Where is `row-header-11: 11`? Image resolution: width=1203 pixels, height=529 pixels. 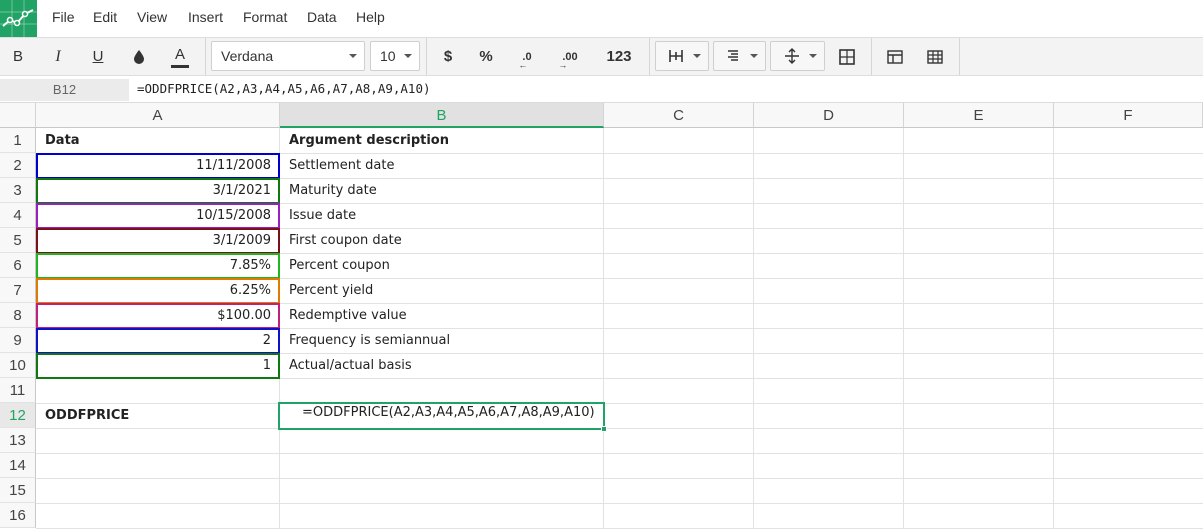 row-header-11: 11 is located at coordinates (18, 390).